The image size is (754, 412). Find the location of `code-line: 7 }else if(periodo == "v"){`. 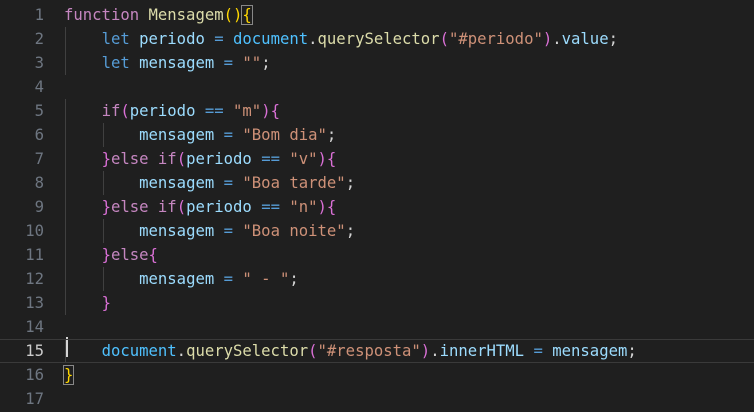

code-line: 7 }else if(periodo == "v"){ is located at coordinates (377, 159).